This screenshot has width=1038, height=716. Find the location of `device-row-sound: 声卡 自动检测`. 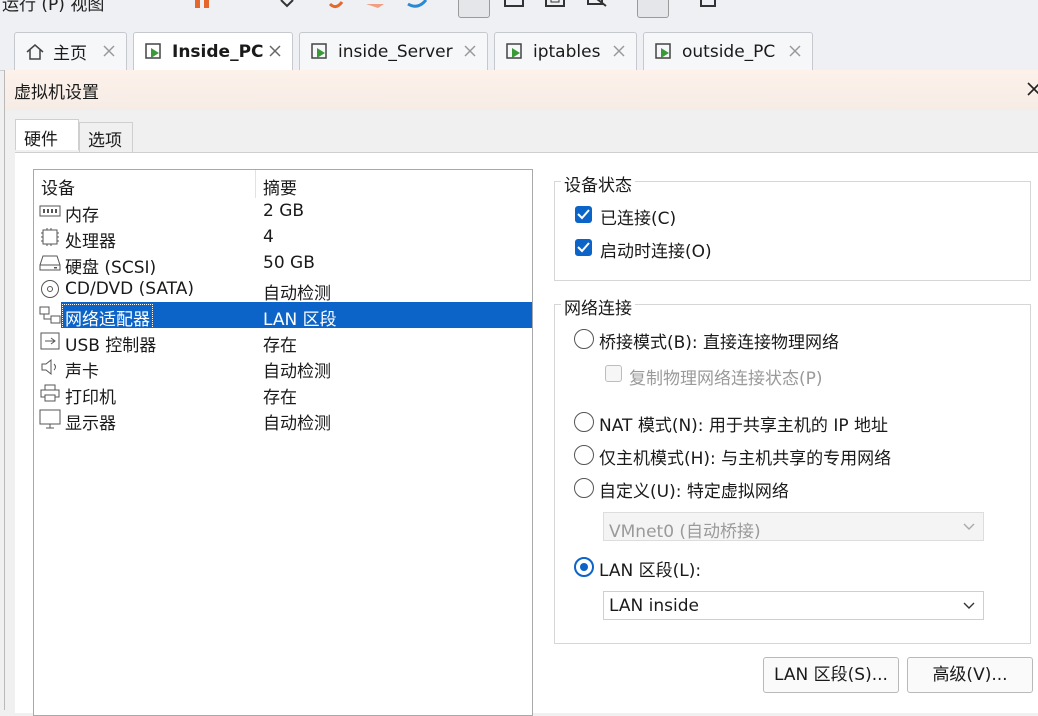

device-row-sound: 声卡 自动检测 is located at coordinates (283, 368).